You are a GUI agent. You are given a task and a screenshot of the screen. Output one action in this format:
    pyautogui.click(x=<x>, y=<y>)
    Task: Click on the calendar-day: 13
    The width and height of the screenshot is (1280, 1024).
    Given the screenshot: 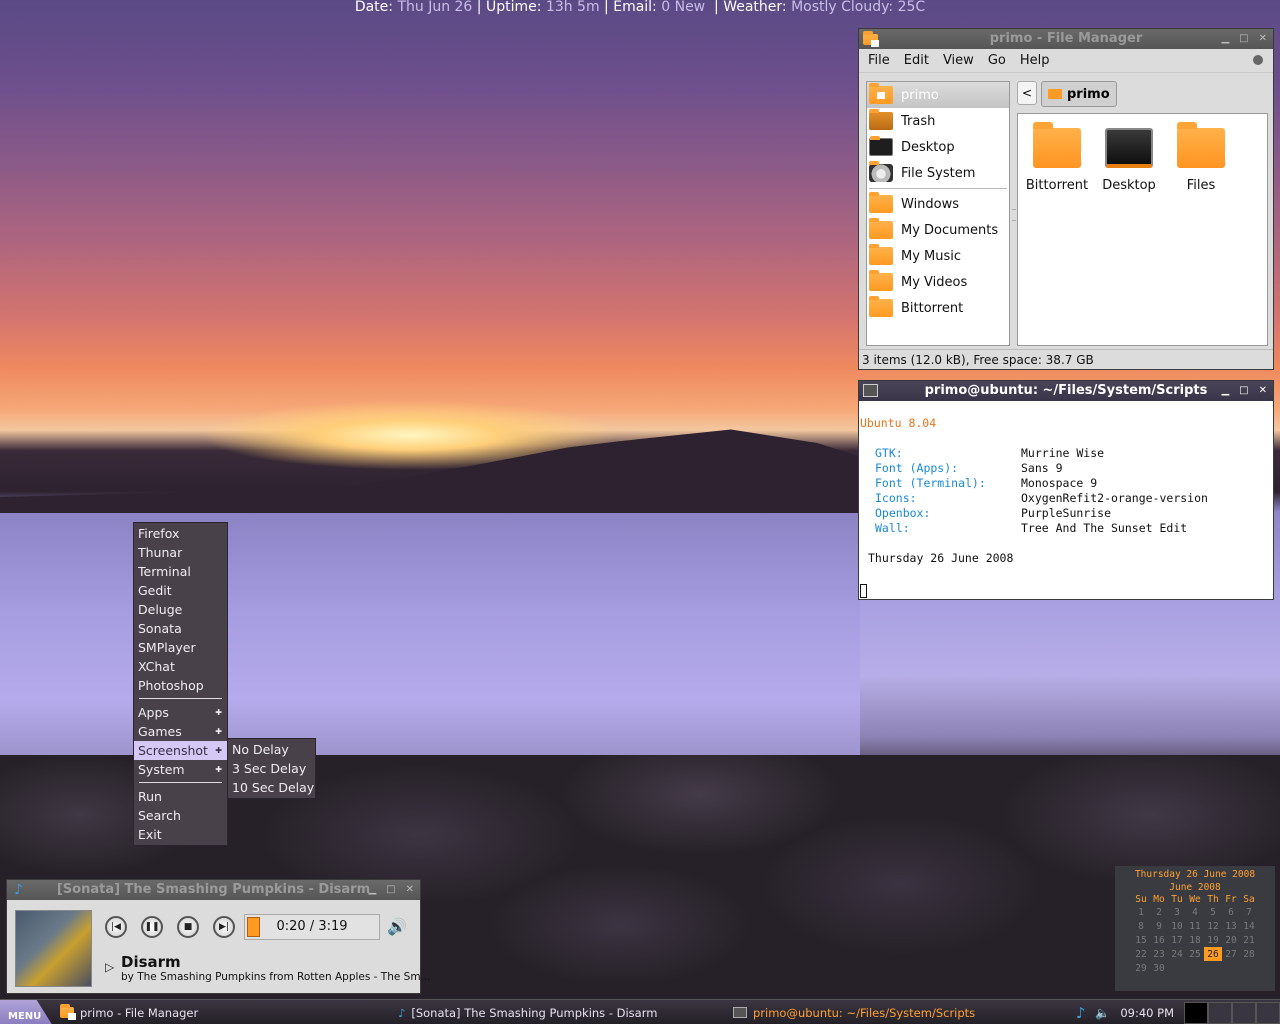 What is the action you would take?
    pyautogui.click(x=1231, y=926)
    